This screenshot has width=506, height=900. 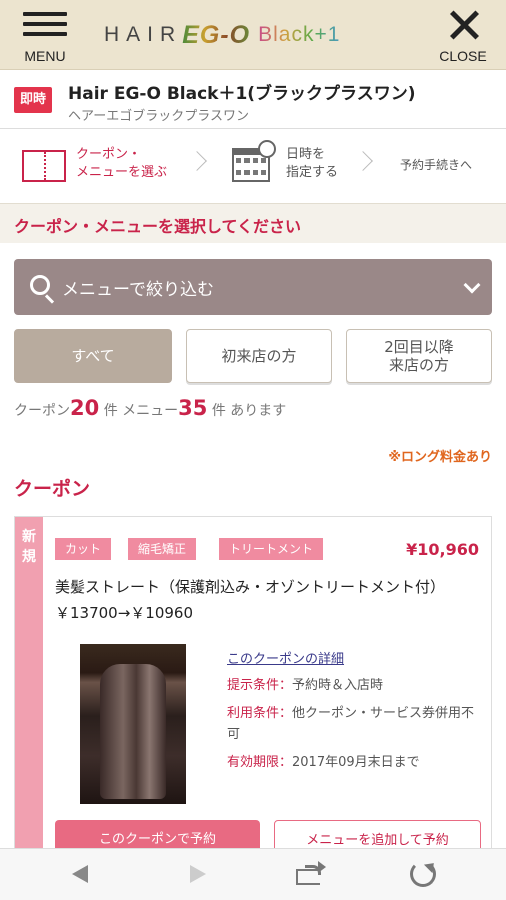 I want to click on menu-count-label: メニュー, so click(x=150, y=411).